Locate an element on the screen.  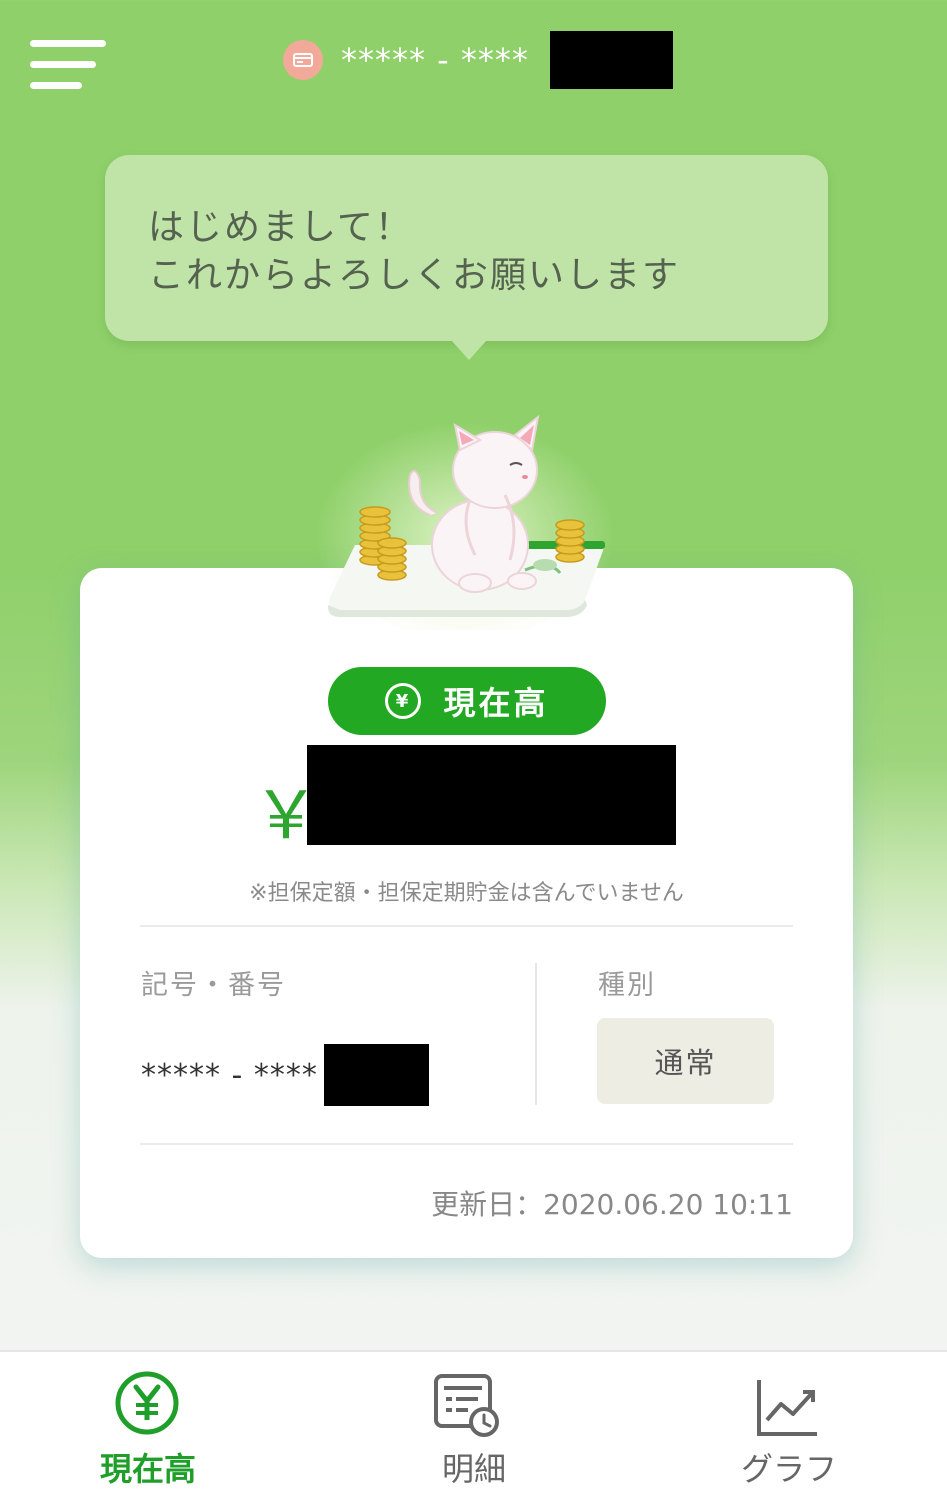
redacted-account-suffix is located at coordinates (376, 1075).